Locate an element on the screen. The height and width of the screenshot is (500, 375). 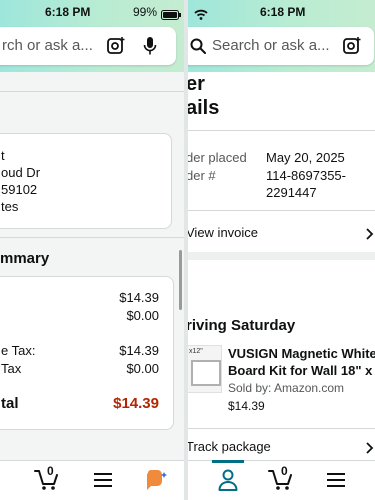
order-number-label: der # is located at coordinates (201, 175).